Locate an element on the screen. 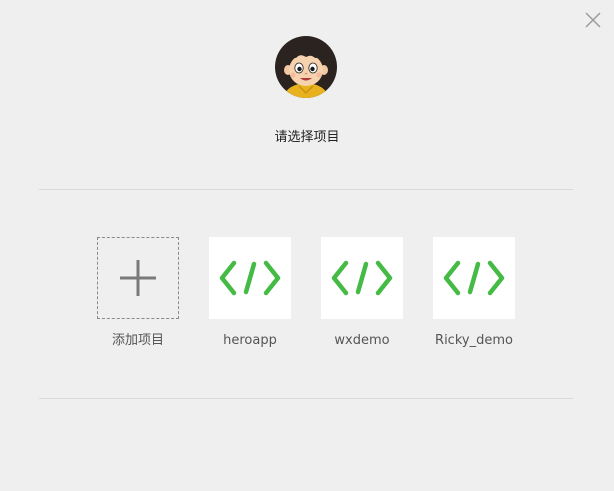 The image size is (614, 491). project-tile-heroapp is located at coordinates (250, 278).